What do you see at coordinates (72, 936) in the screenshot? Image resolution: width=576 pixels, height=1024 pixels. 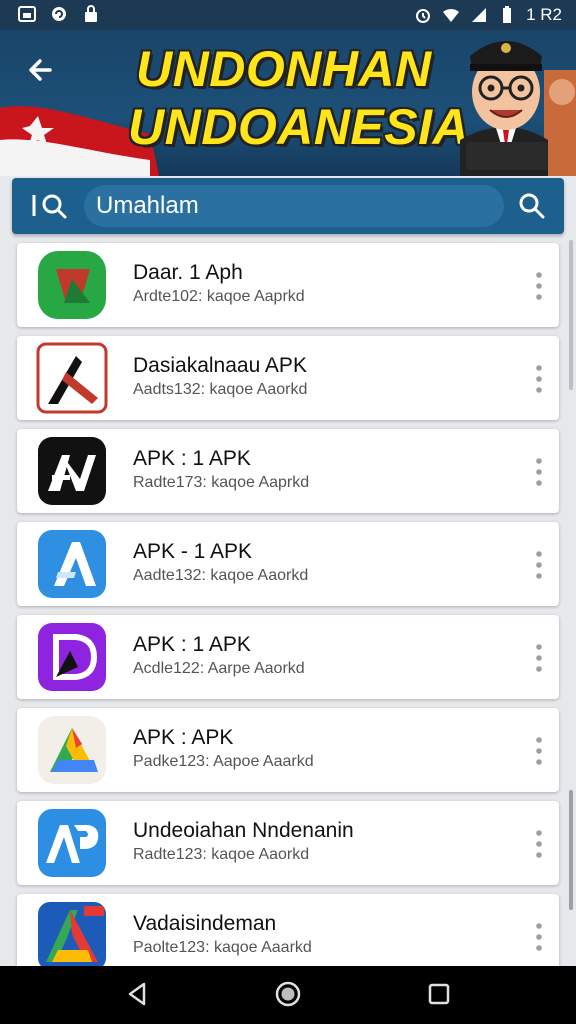 I see `multicolor-a2-app-icon` at bounding box center [72, 936].